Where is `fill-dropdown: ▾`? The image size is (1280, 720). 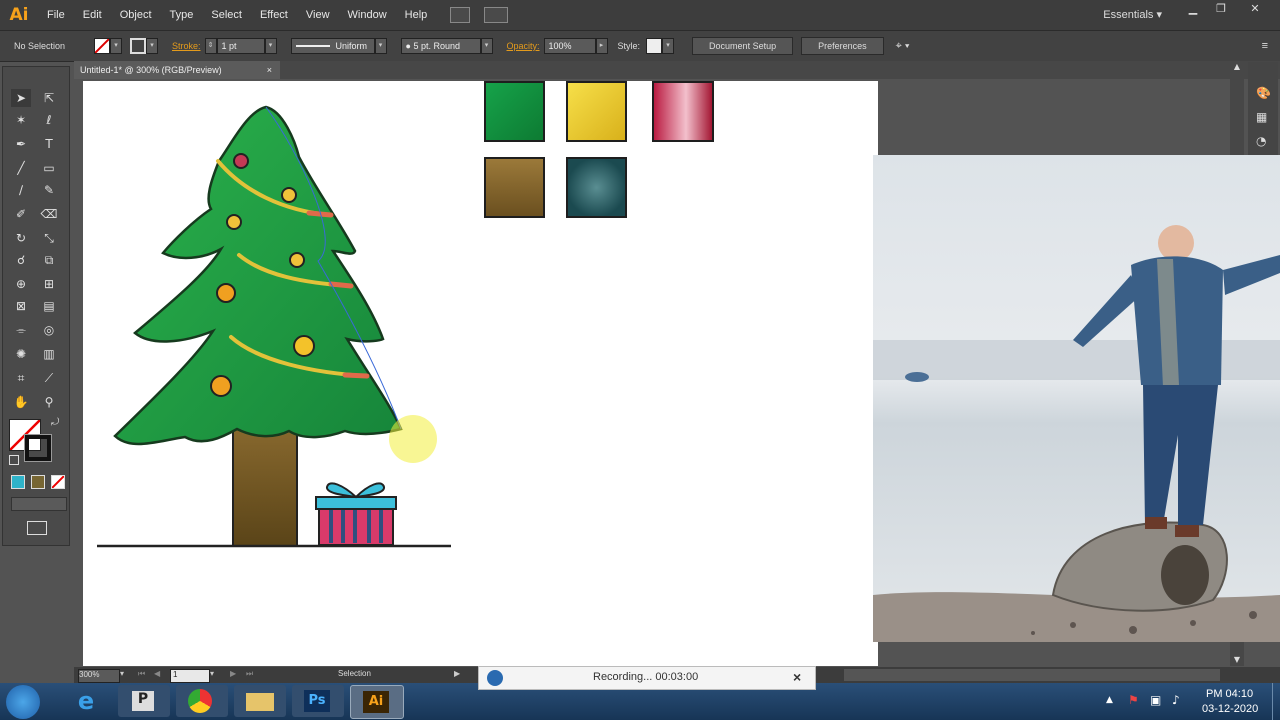
fill-dropdown: ▾ is located at coordinates (116, 46).